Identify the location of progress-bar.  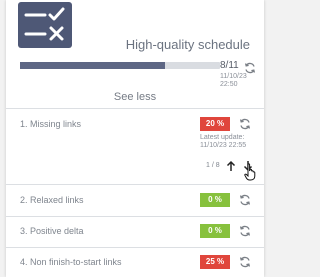
(120, 65).